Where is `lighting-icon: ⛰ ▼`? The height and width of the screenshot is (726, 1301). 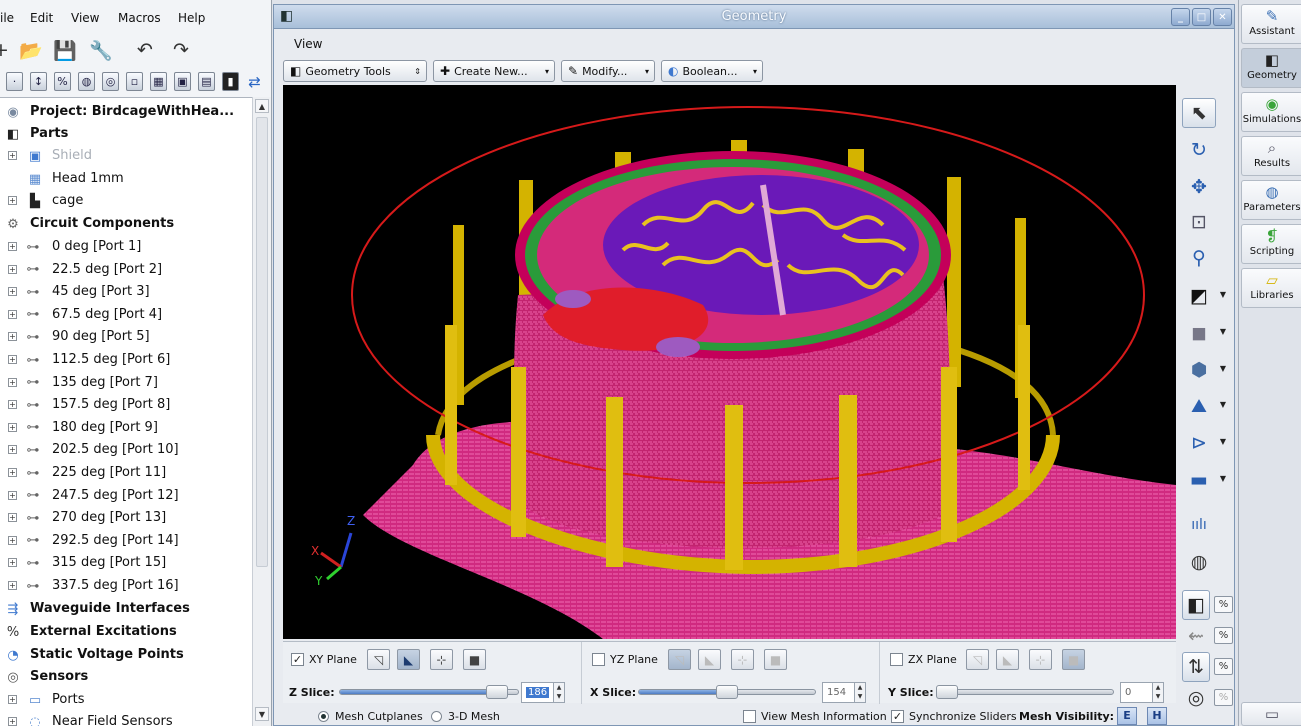
lighting-icon: ⛰ ▼ is located at coordinates (1204, 406).